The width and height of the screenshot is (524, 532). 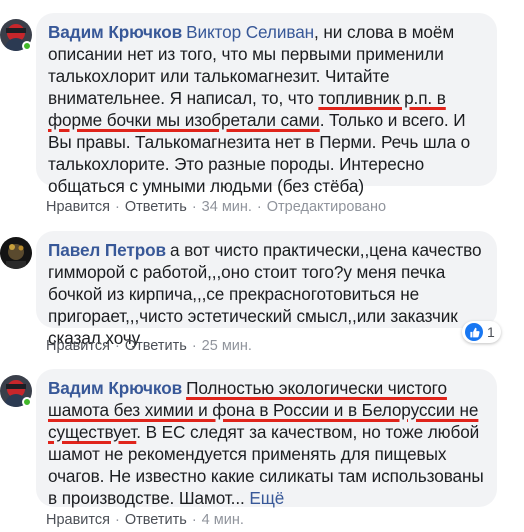 I want to click on avatar, so click(x=16, y=253).